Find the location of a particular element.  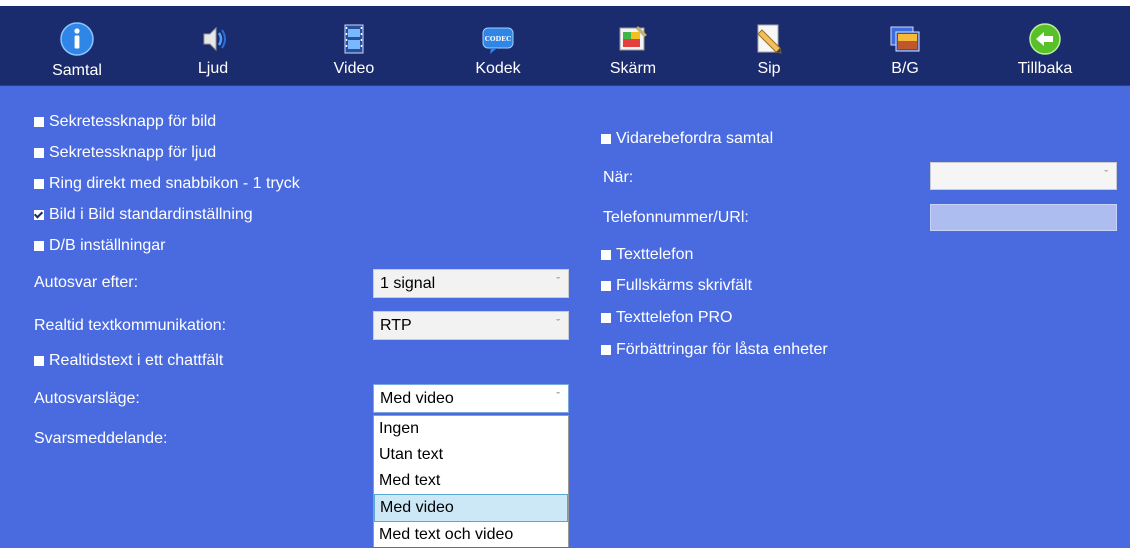

checkbox-ring-direkt: Ring direkt med snabbikon - 1 tryck is located at coordinates (167, 184).